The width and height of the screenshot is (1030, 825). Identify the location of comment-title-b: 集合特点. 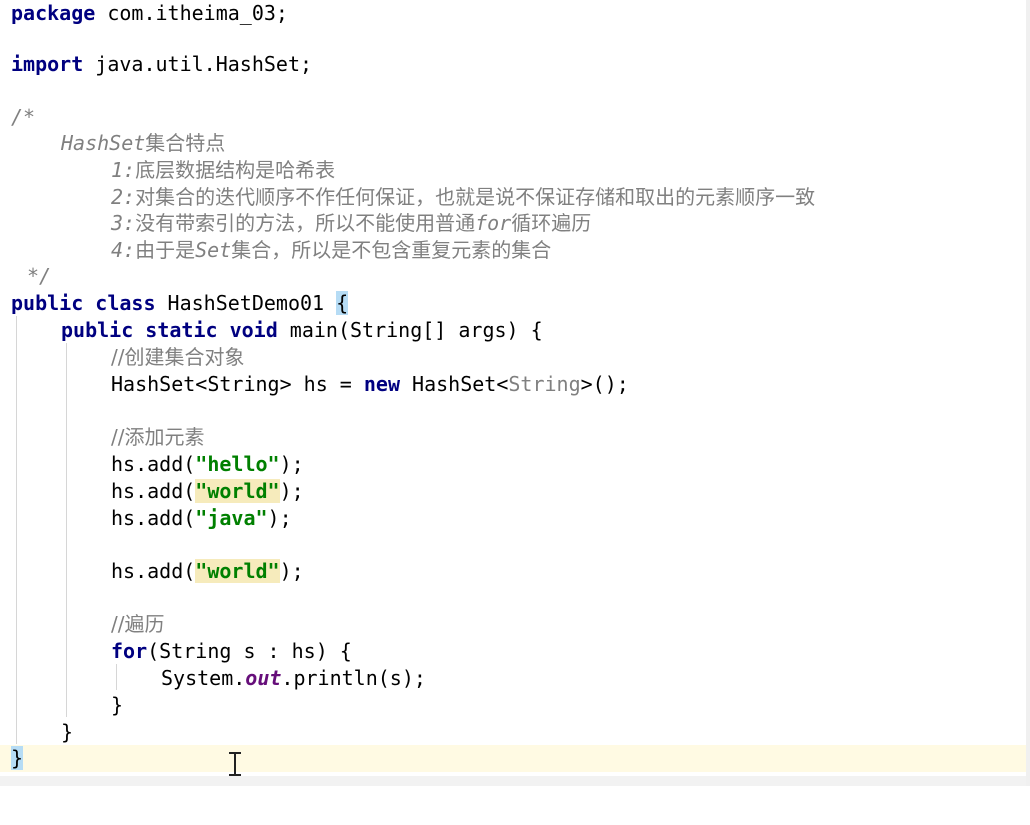
(185, 143).